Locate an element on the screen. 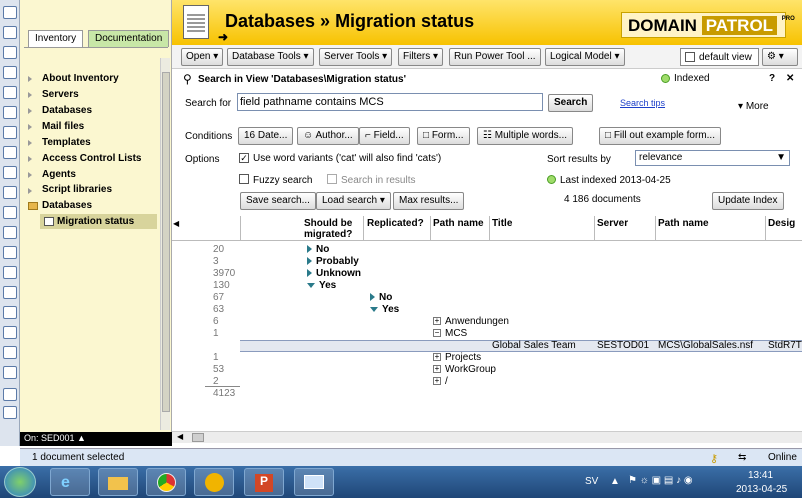  table-row: Probably is located at coordinates (333, 261).